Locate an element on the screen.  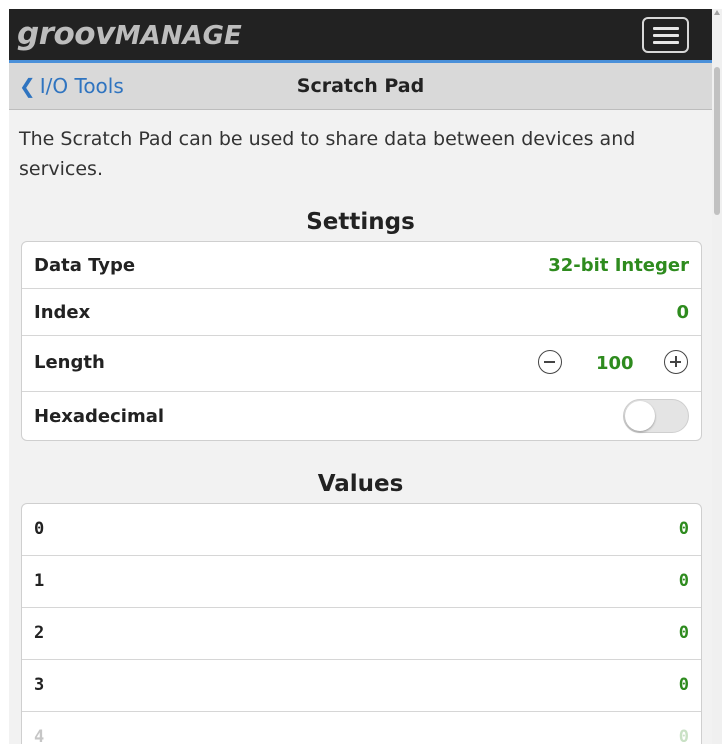
value-index: 4 is located at coordinates (39, 735).